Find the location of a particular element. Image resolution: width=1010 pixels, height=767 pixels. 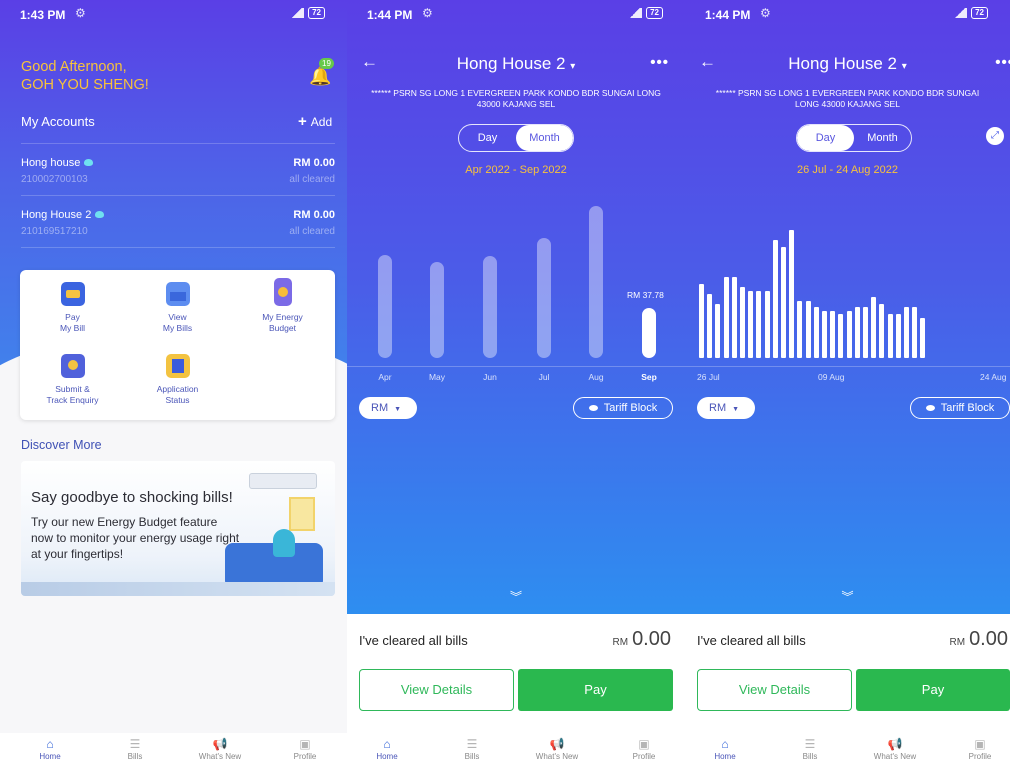

daily-usage-chart: 26 Jul 09 Aug 24 Aug is located at coordinates (847, 290).